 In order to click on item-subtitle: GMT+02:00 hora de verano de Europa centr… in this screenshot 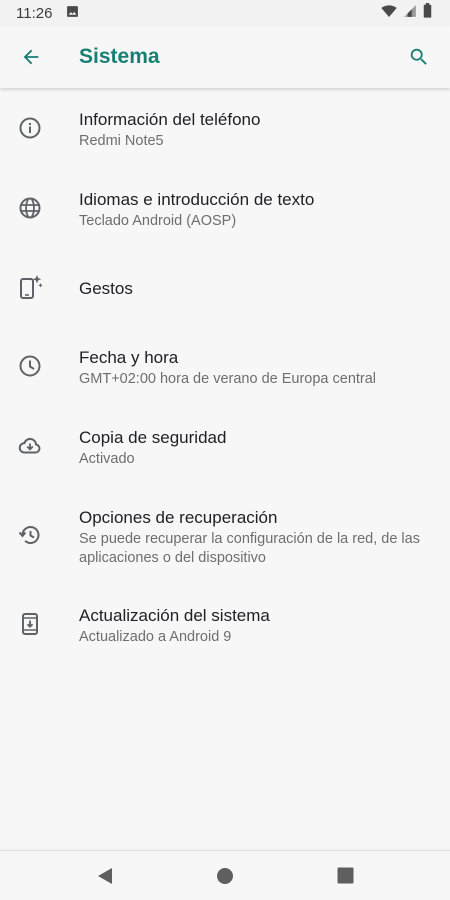, I will do `click(228, 379)`.